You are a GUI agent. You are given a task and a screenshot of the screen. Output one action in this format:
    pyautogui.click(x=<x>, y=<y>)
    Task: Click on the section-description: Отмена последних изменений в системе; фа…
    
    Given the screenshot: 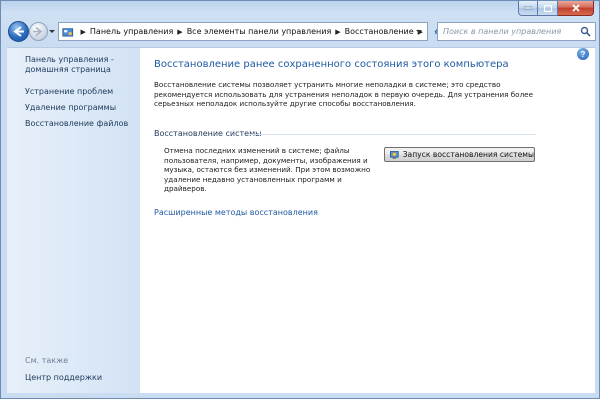 What is the action you would take?
    pyautogui.click(x=267, y=170)
    